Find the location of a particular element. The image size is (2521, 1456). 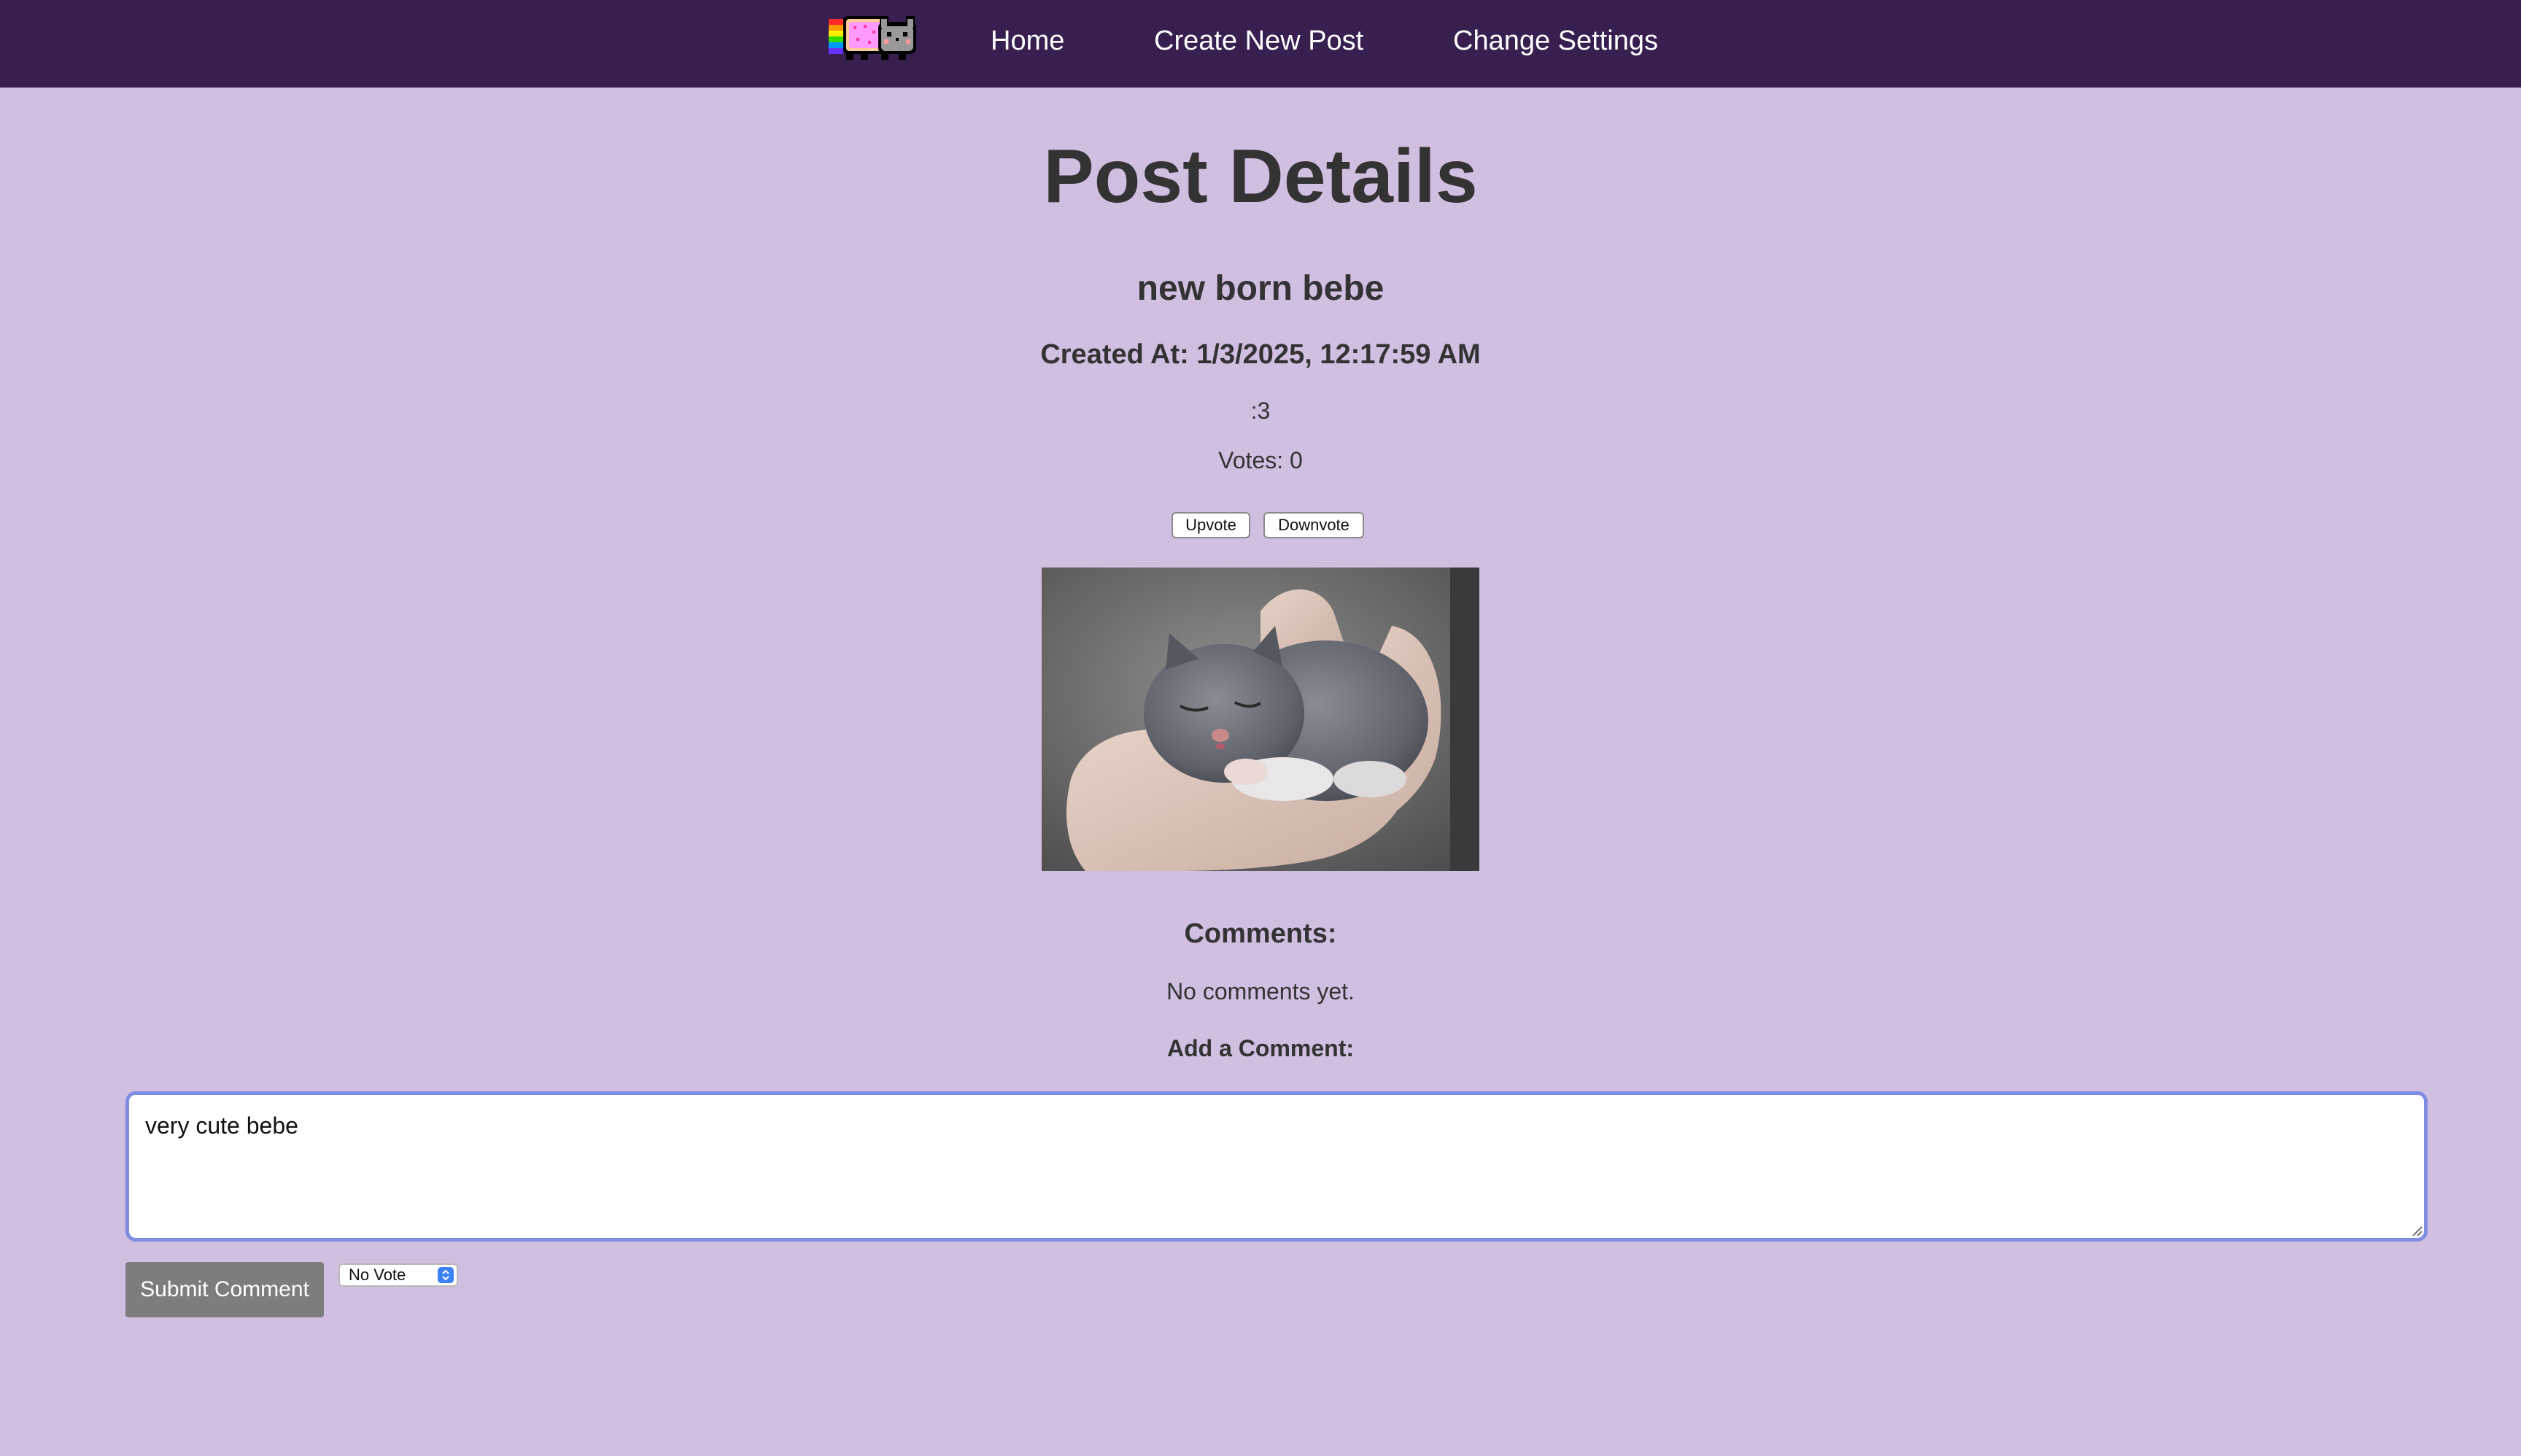

post-created-at: Created At: 1/3/2025, 12:17:59 AM is located at coordinates (1260, 354).